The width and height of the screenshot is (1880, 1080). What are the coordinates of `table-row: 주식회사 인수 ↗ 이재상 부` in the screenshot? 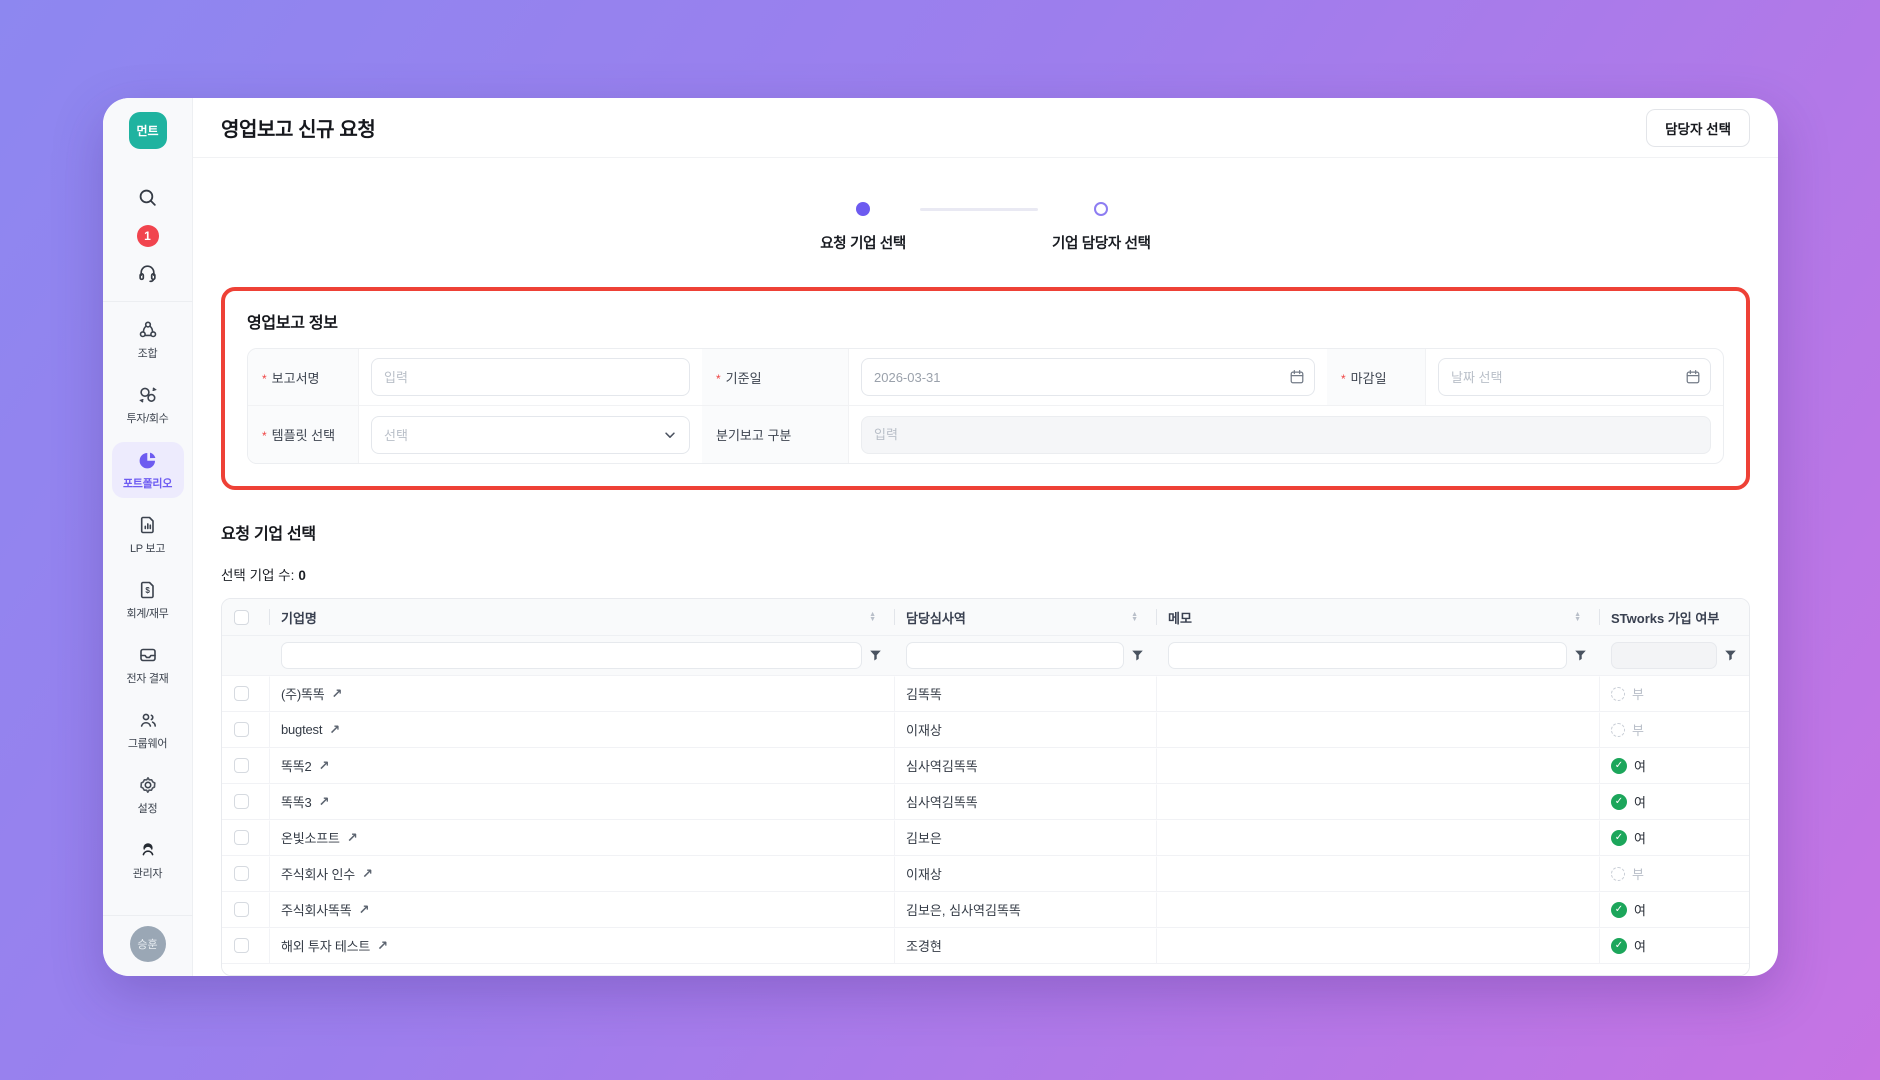 It's located at (985, 873).